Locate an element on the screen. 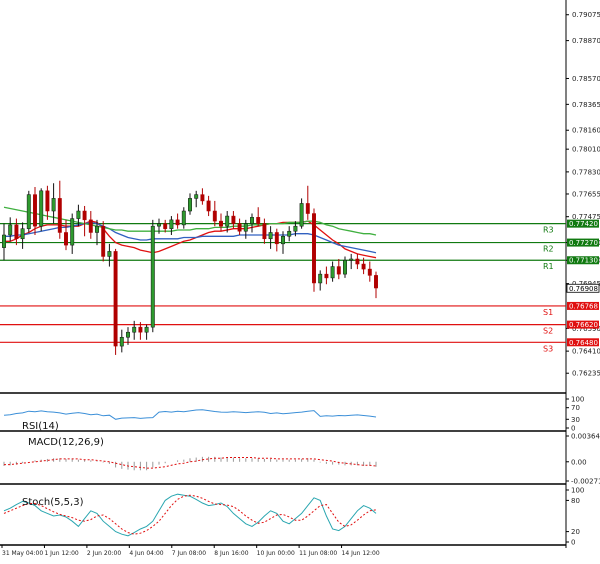 The image size is (600, 564). rsi-tick-label: 100 is located at coordinates (577, 400).